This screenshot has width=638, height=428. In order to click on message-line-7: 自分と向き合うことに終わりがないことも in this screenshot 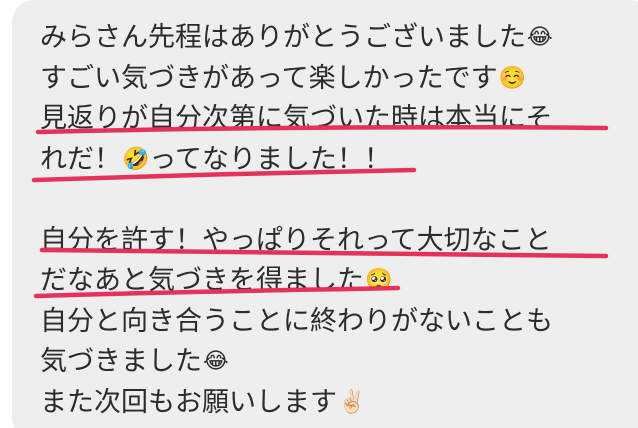, I will do `click(296, 321)`.